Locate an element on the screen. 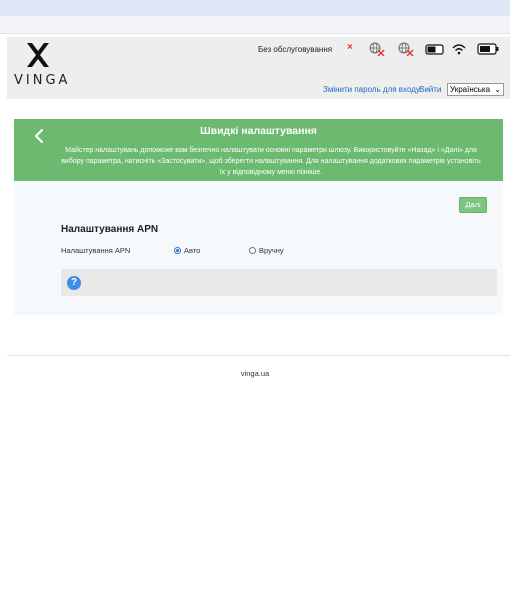 The height and width of the screenshot is (600, 510). vinga-logo-icon is located at coordinates (38, 55).